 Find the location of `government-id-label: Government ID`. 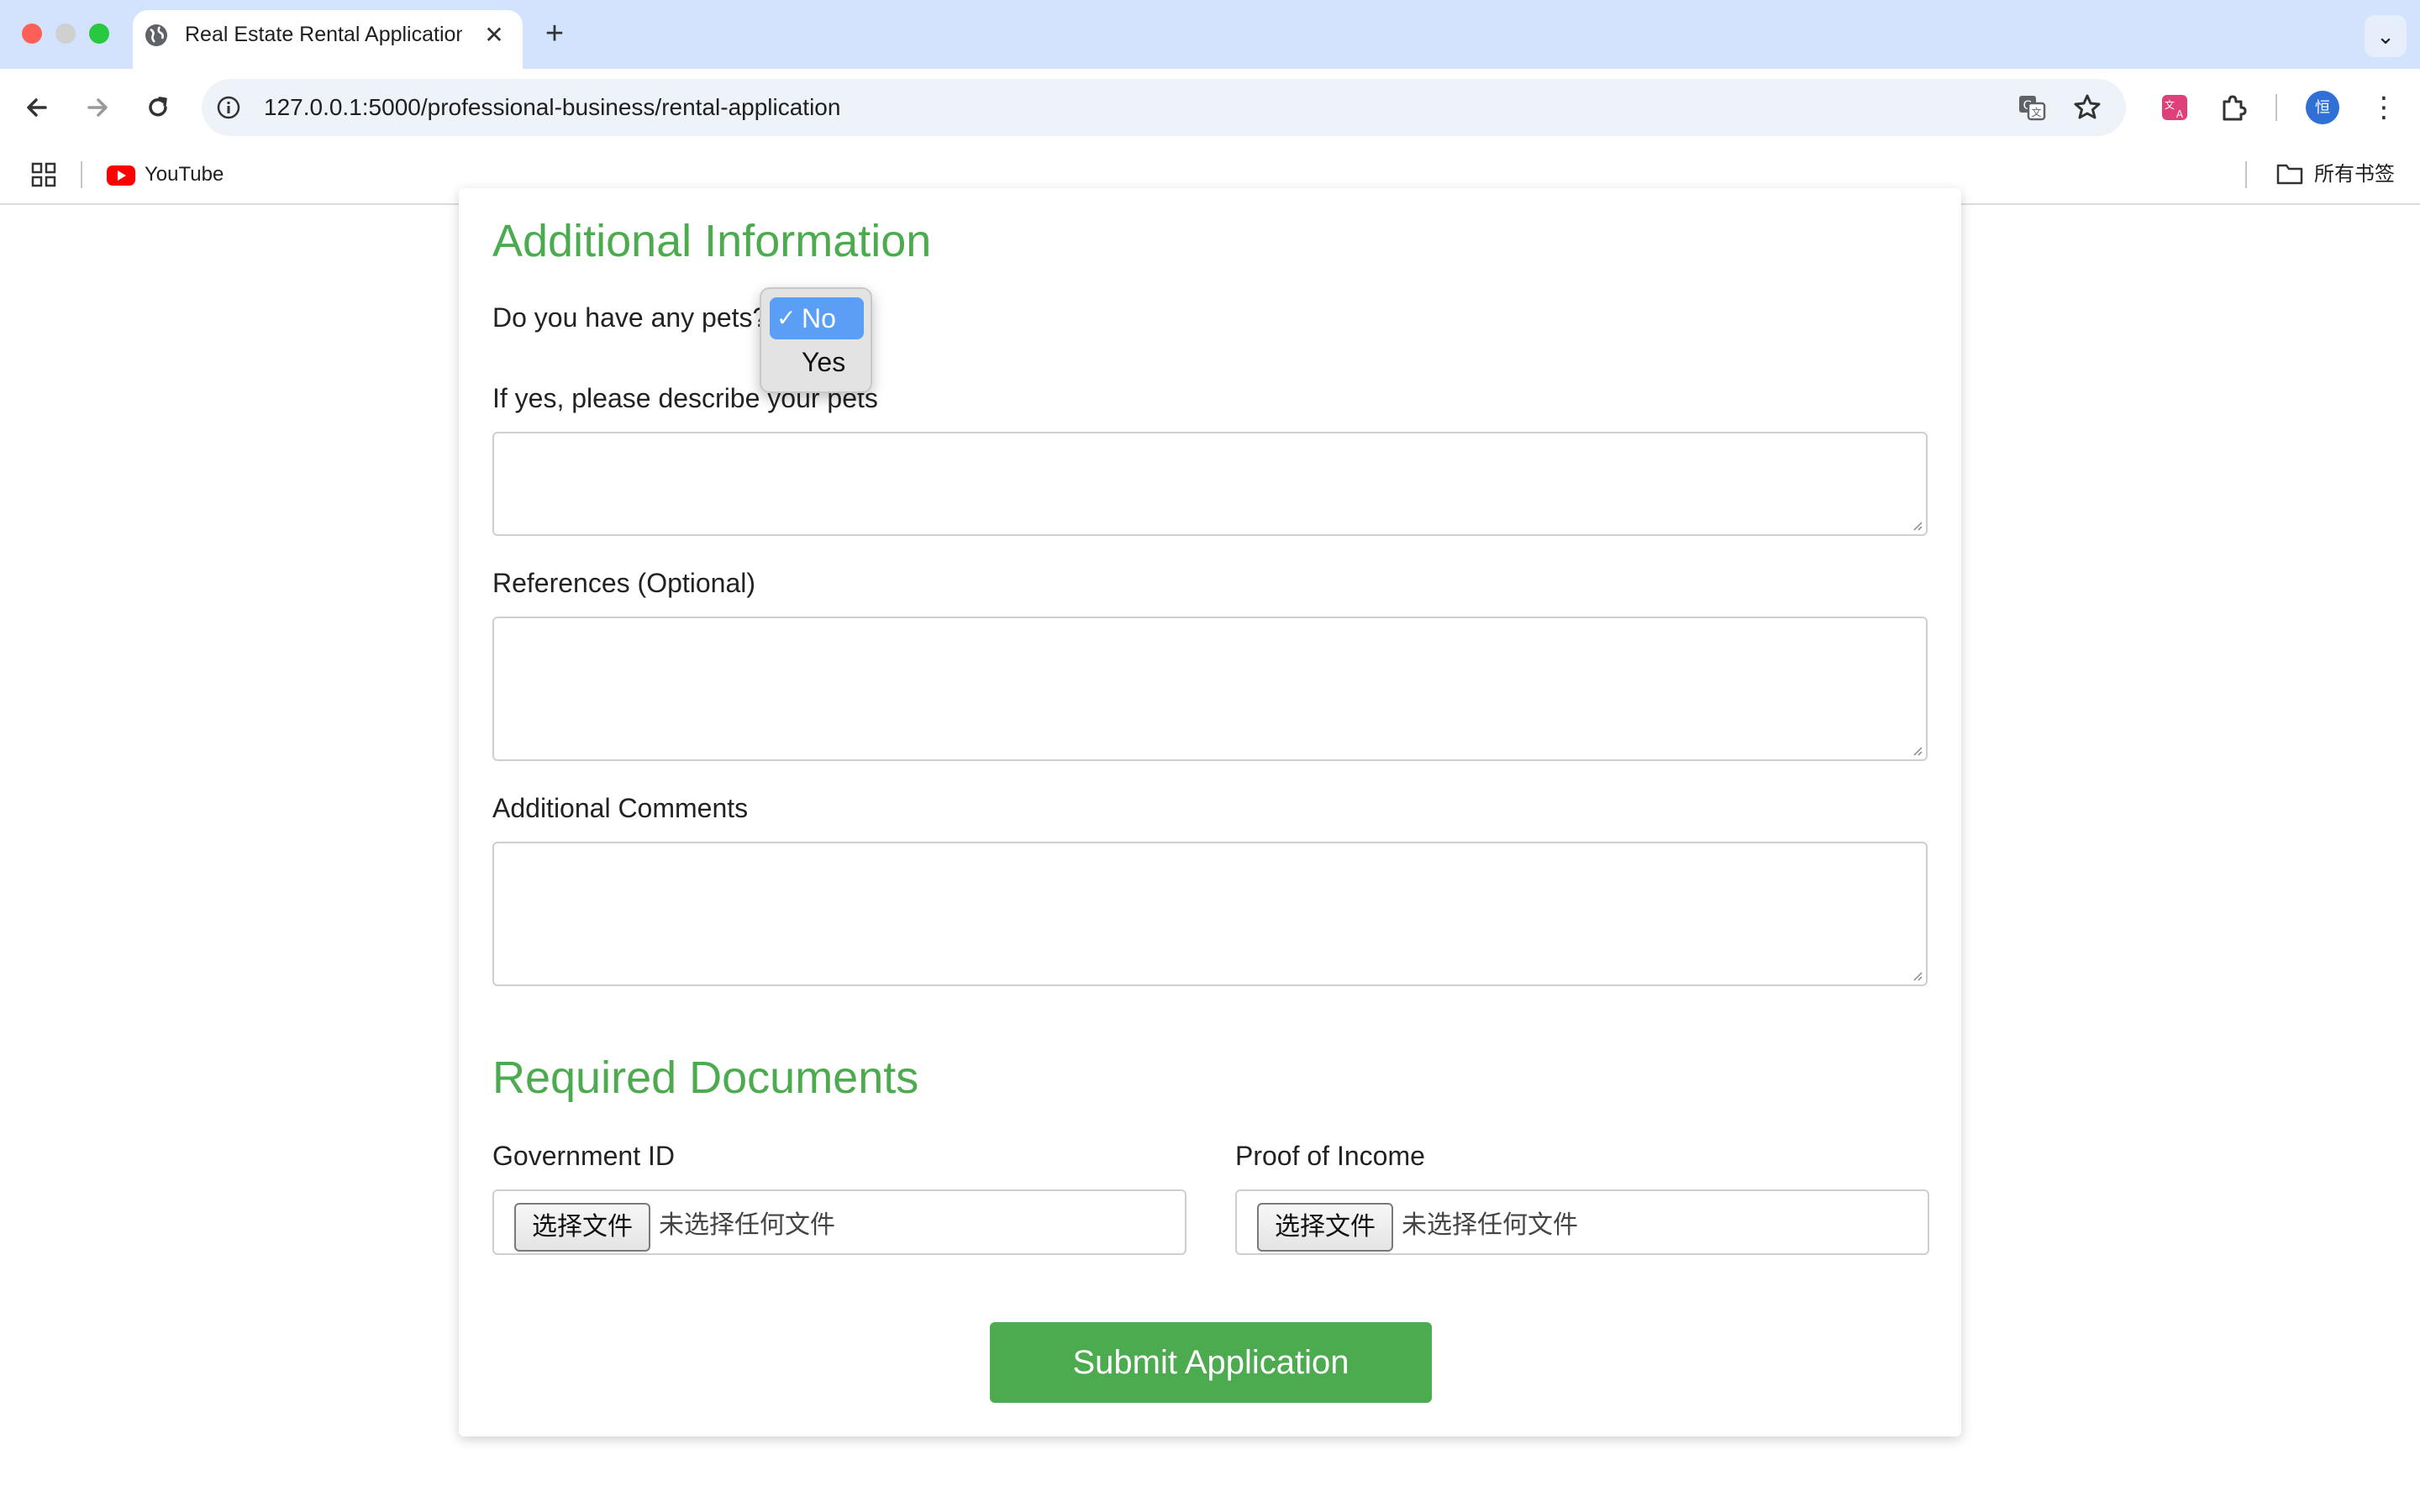

government-id-label: Government ID is located at coordinates (583, 1156).